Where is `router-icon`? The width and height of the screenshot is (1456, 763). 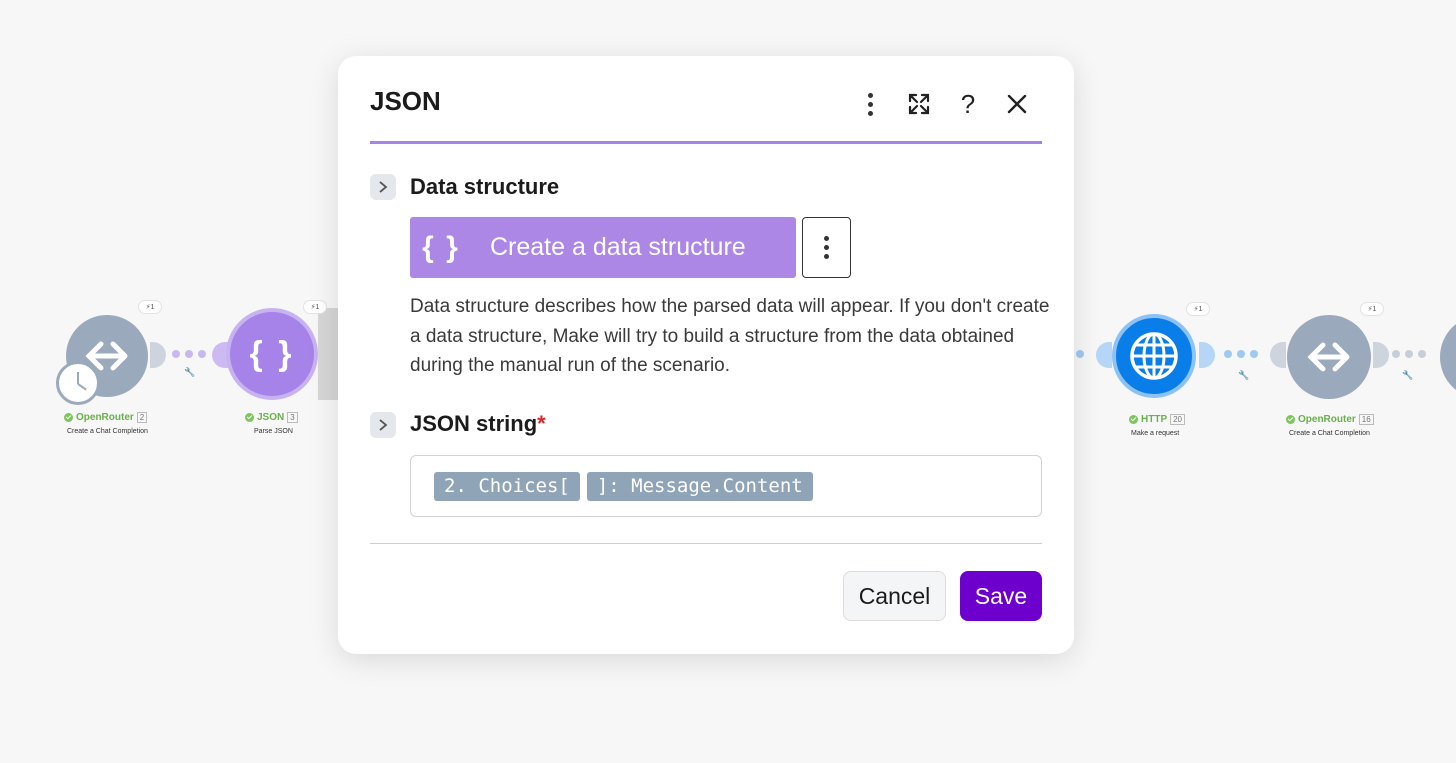 router-icon is located at coordinates (1328, 357).